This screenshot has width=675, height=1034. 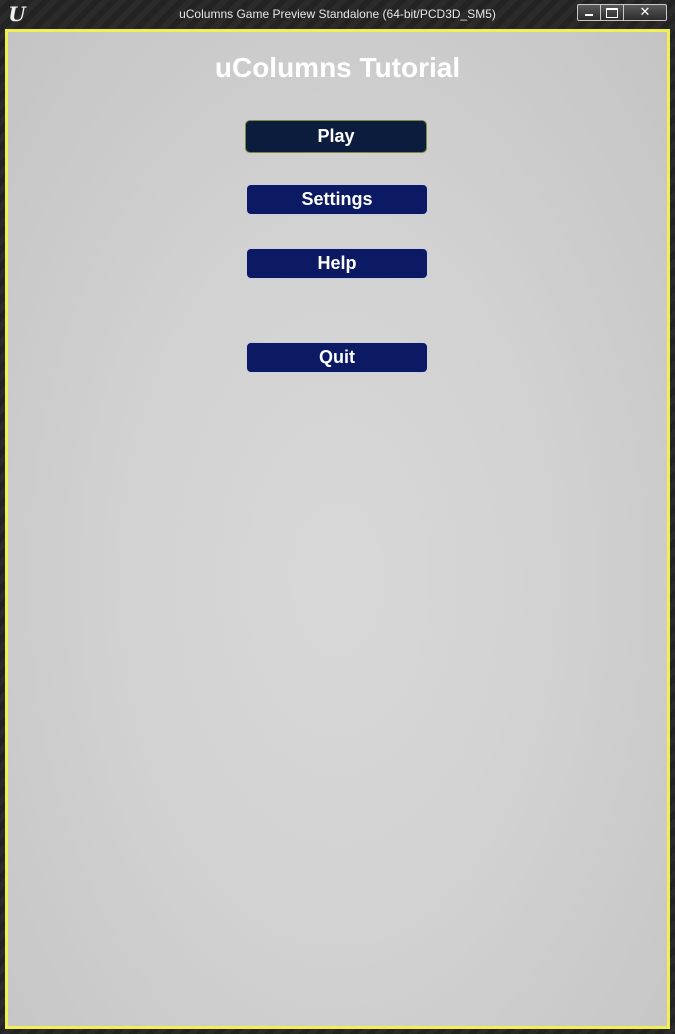 I want to click on help-button: Help, so click(x=337, y=263).